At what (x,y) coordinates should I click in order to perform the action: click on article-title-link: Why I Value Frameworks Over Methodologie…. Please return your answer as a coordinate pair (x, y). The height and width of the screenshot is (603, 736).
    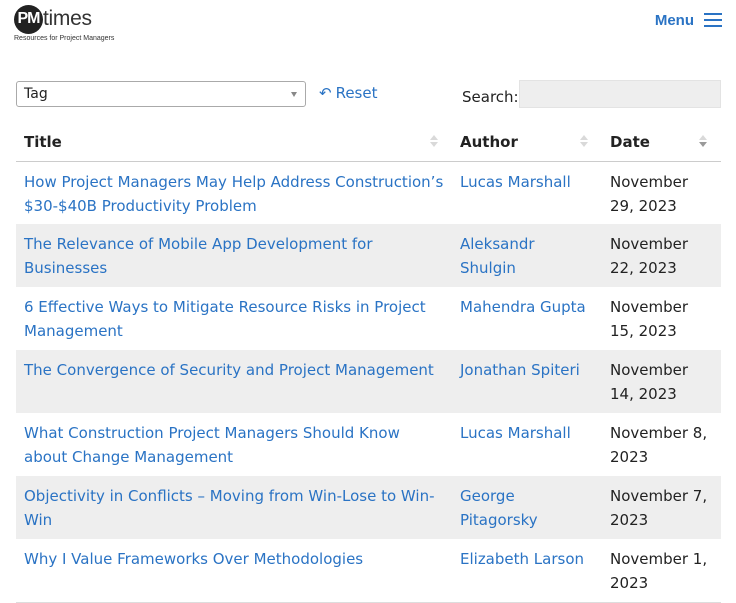
    Looking at the image, I should click on (193, 559).